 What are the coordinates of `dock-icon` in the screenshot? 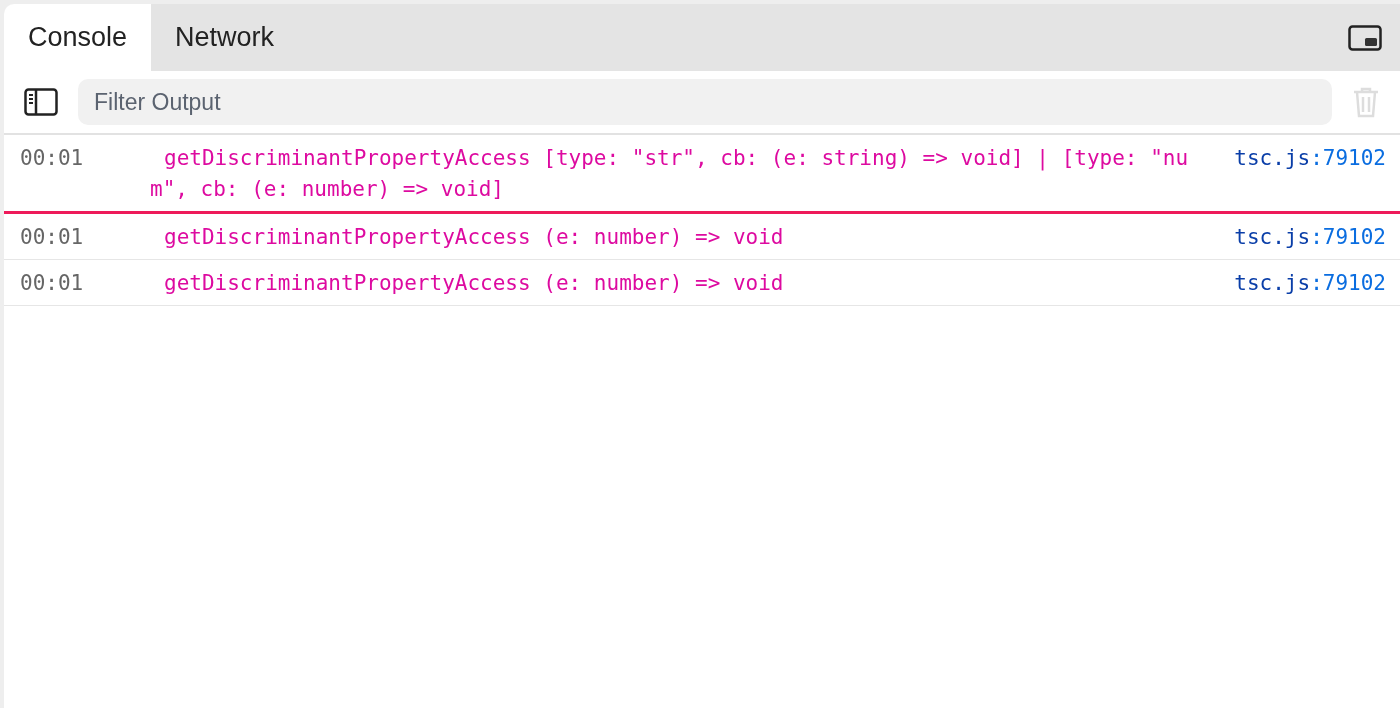 It's located at (1365, 37).